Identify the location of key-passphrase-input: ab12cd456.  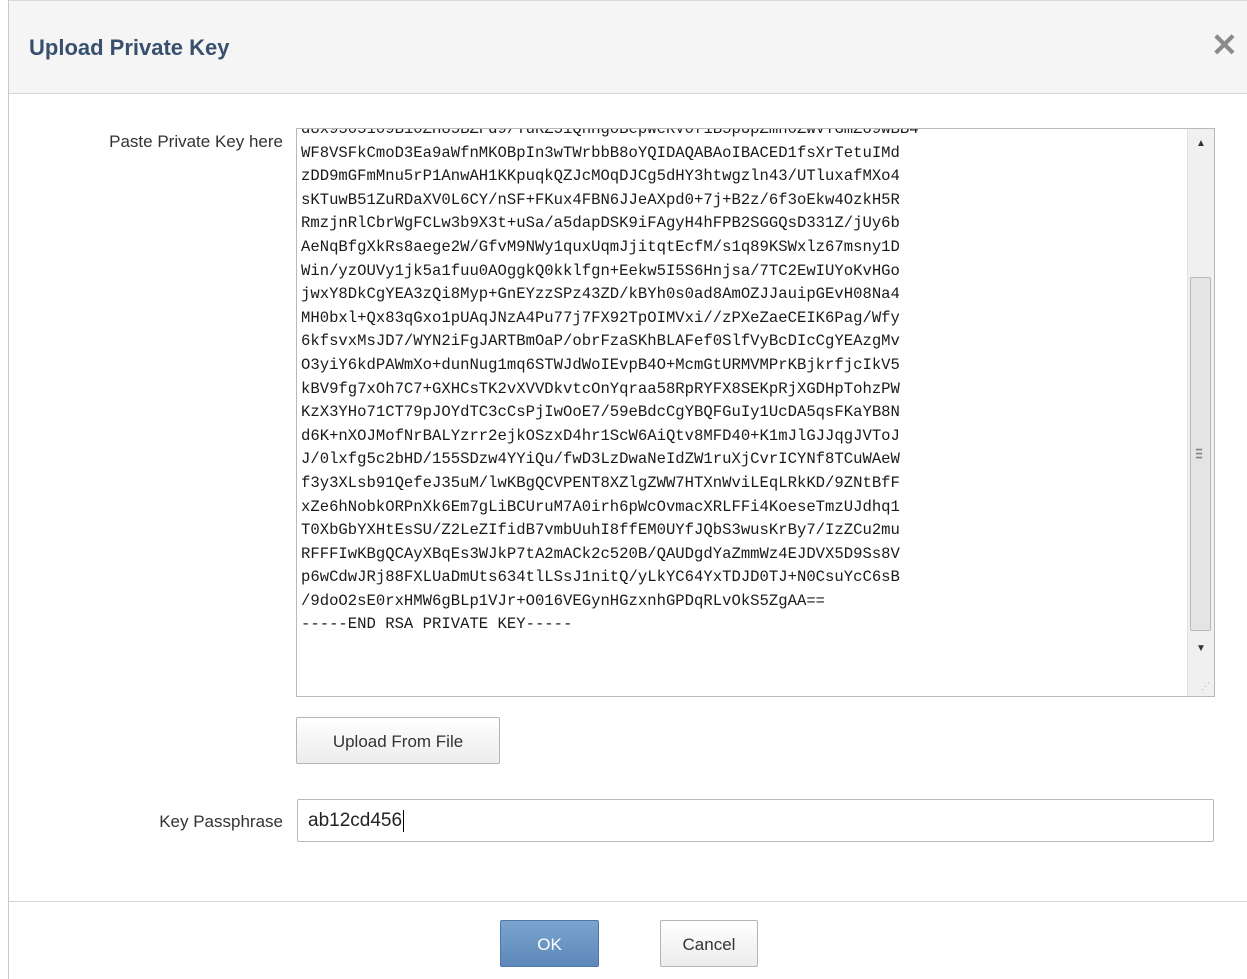
(755, 820).